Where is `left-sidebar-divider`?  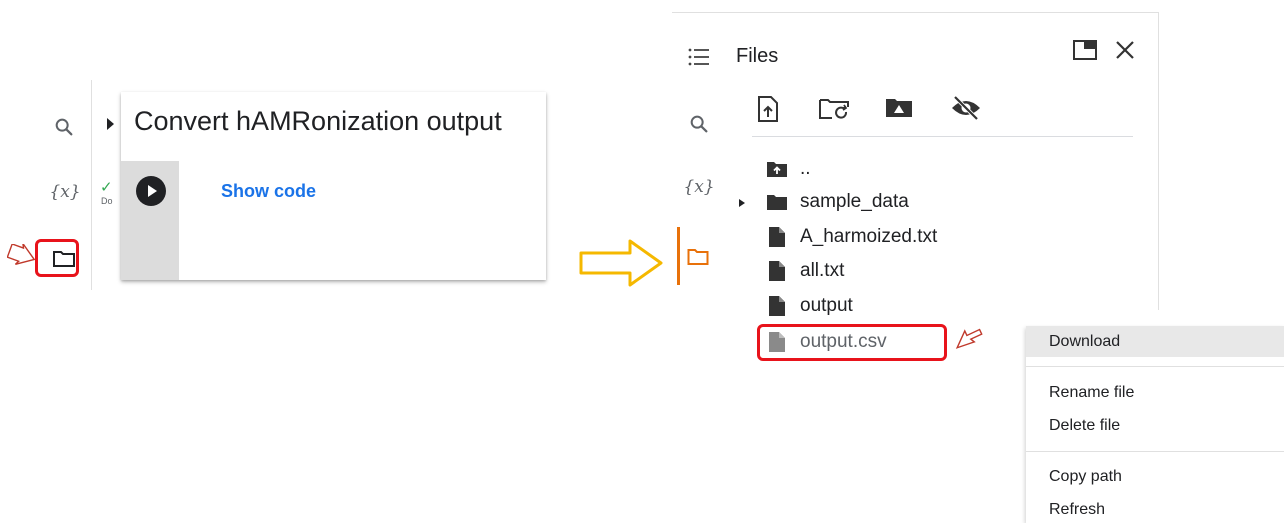 left-sidebar-divider is located at coordinates (91, 185).